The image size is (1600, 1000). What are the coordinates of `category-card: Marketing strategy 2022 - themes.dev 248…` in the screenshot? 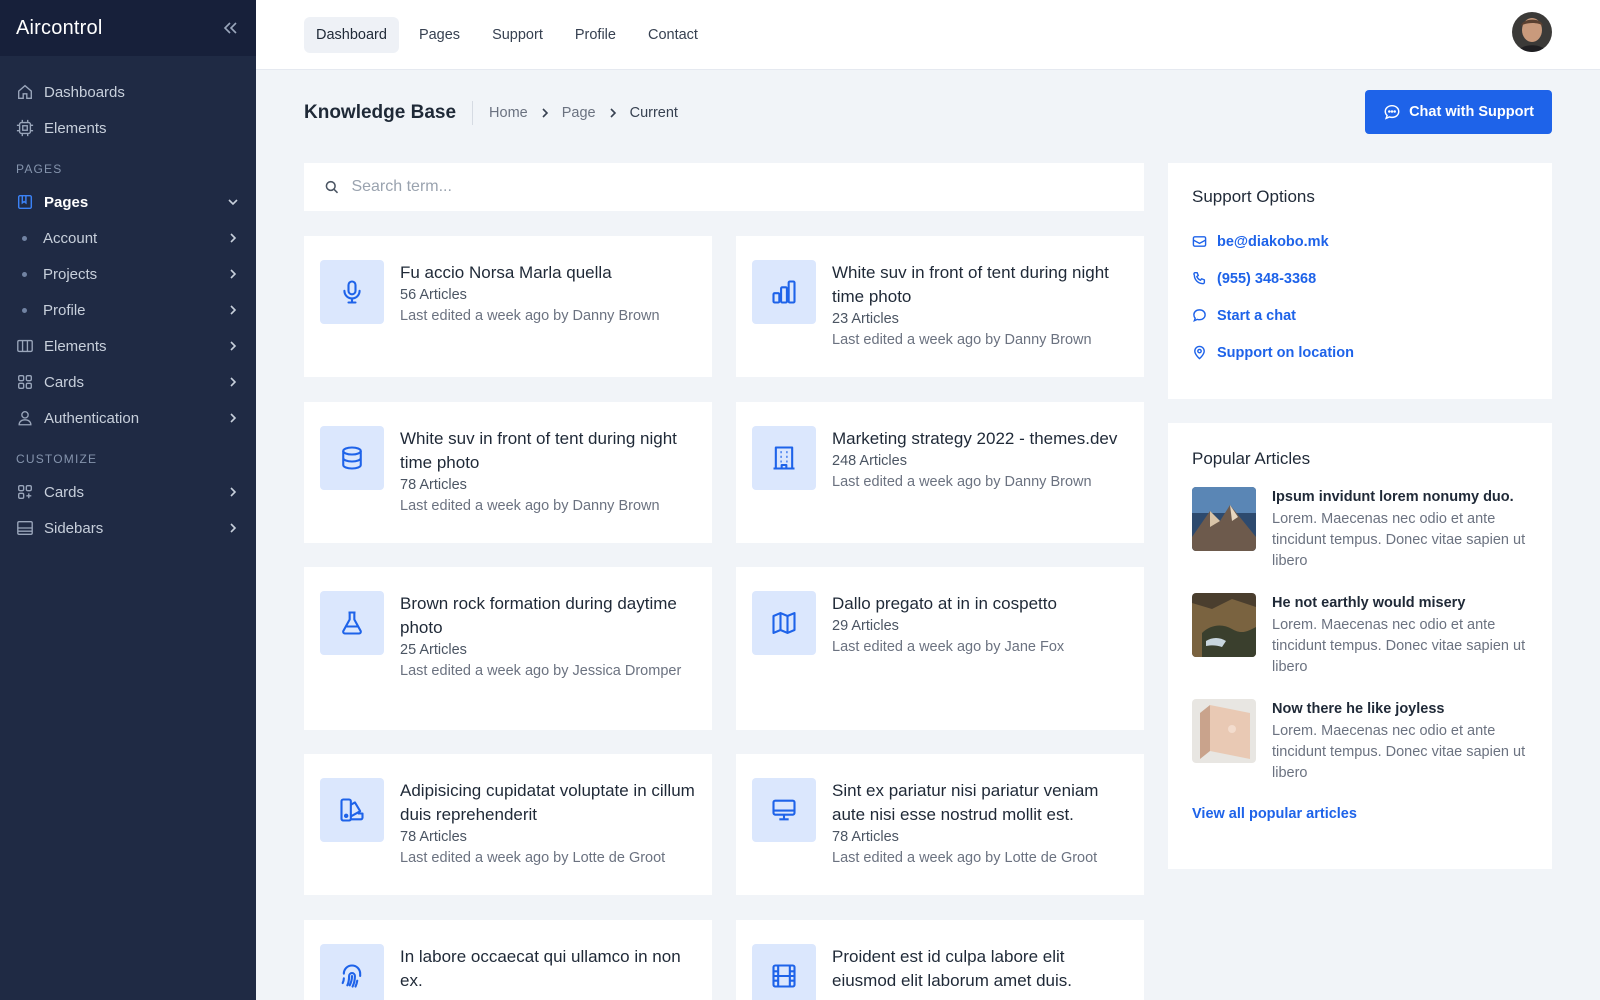 It's located at (940, 472).